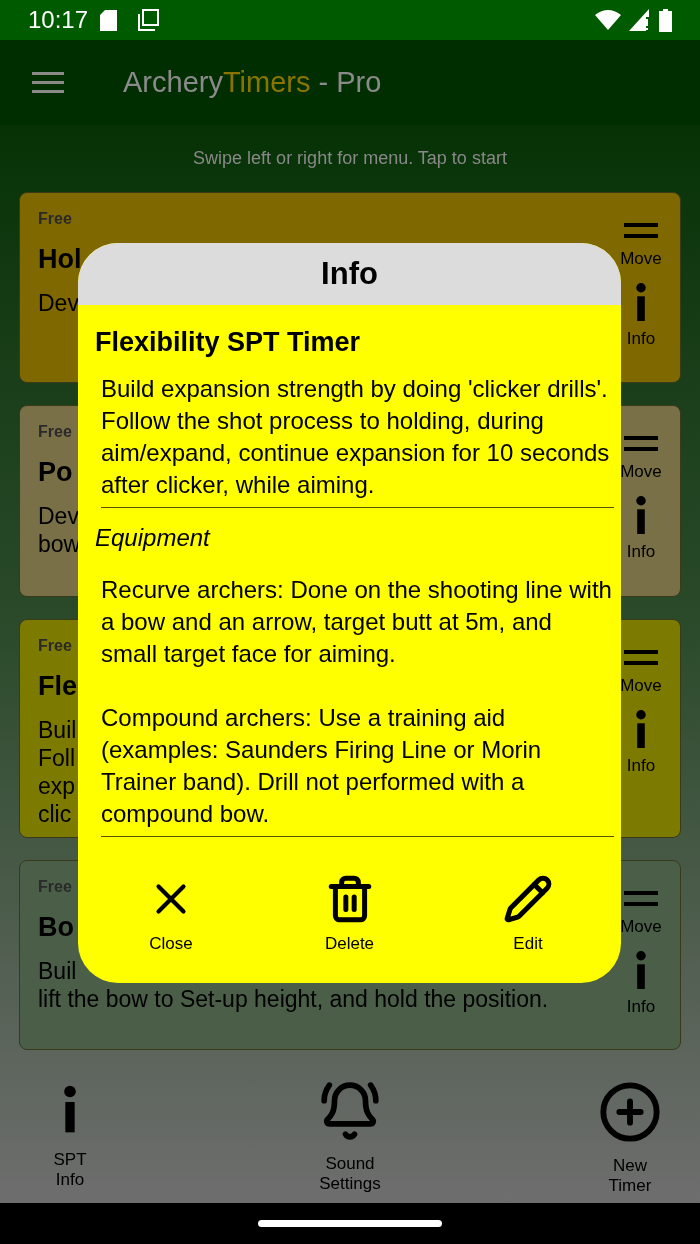 The height and width of the screenshot is (1244, 700). What do you see at coordinates (56, 472) in the screenshot?
I see `timer-title: Po` at bounding box center [56, 472].